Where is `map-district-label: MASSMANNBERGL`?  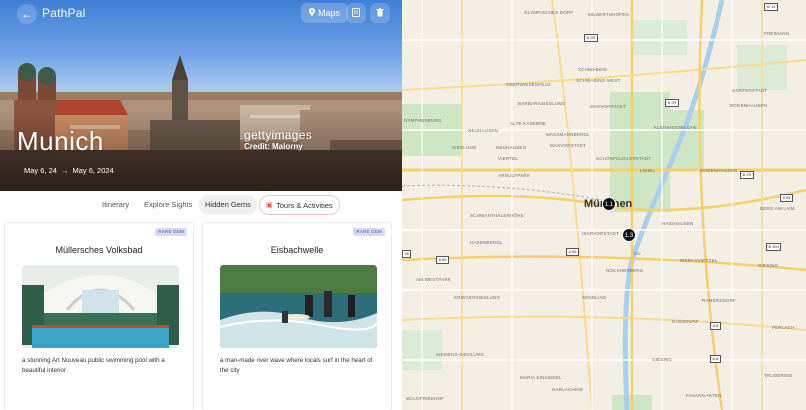
map-district-label: MASSMANNBERGL is located at coordinates (568, 134).